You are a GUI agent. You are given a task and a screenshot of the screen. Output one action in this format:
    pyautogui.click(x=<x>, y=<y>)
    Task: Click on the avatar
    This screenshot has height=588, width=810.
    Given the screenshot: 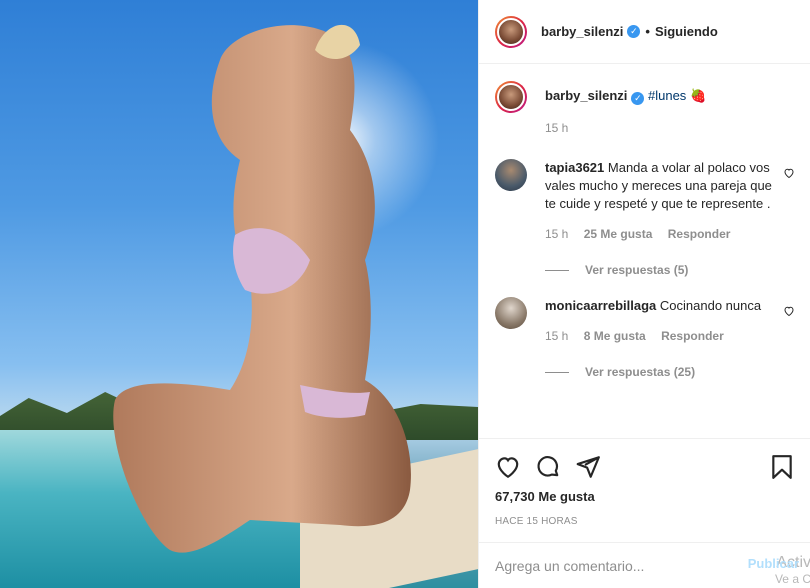 What is the action you would take?
    pyautogui.click(x=511, y=31)
    